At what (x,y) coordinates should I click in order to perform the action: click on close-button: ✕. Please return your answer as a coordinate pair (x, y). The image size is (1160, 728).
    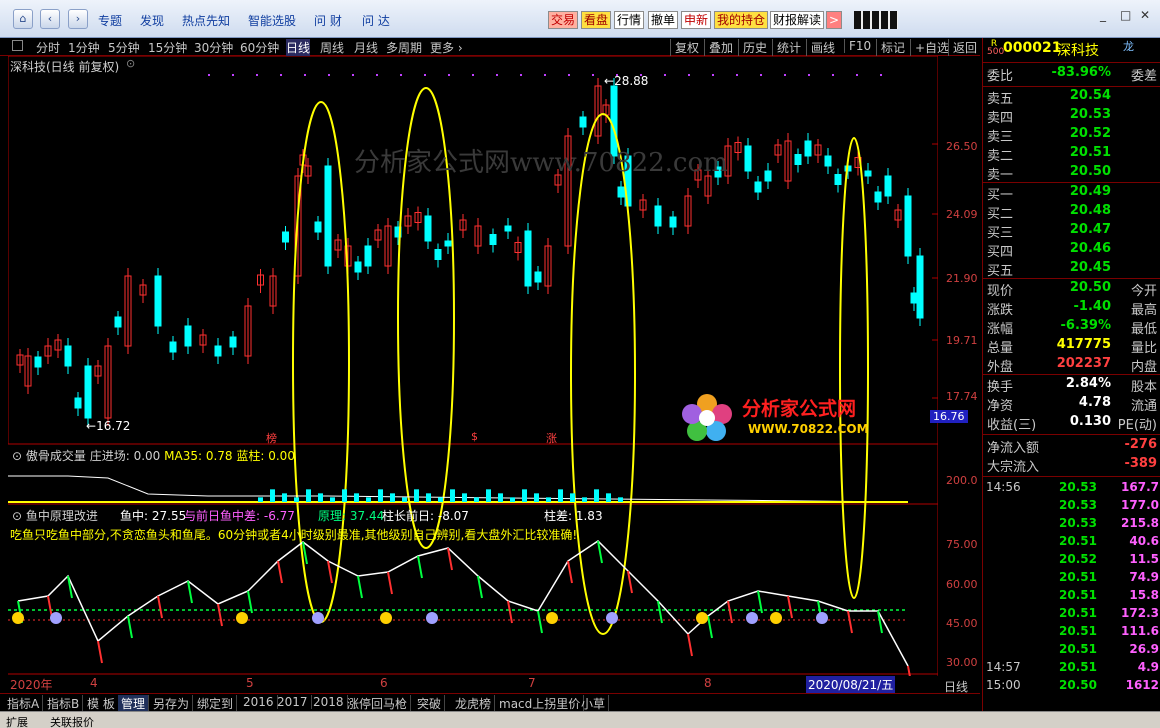
    Looking at the image, I should click on (1145, 15).